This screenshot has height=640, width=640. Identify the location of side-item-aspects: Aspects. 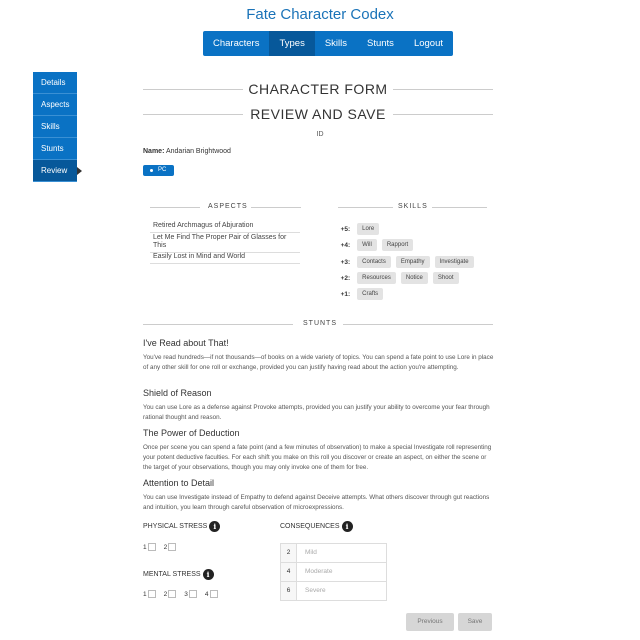
(55, 105).